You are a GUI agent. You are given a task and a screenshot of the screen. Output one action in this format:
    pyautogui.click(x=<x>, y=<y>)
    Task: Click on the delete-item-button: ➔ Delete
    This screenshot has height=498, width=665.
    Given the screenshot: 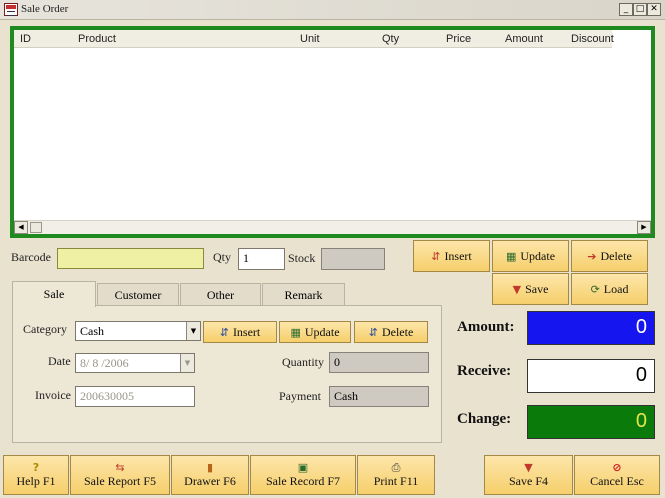 What is the action you would take?
    pyautogui.click(x=609, y=256)
    